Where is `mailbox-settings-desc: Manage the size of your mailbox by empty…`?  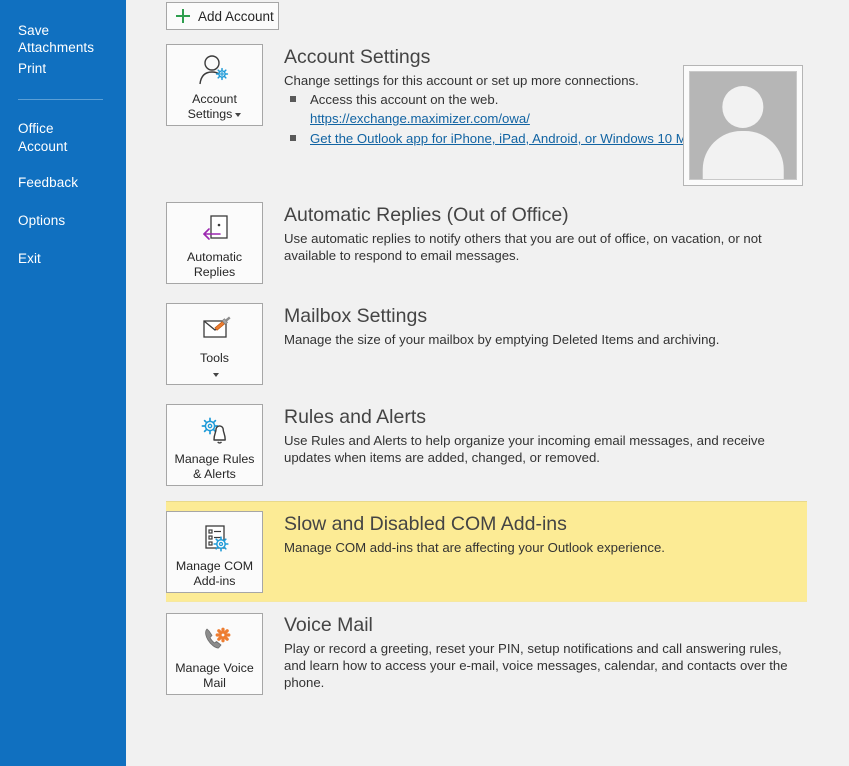 mailbox-settings-desc: Manage the size of your mailbox by empty… is located at coordinates (502, 339).